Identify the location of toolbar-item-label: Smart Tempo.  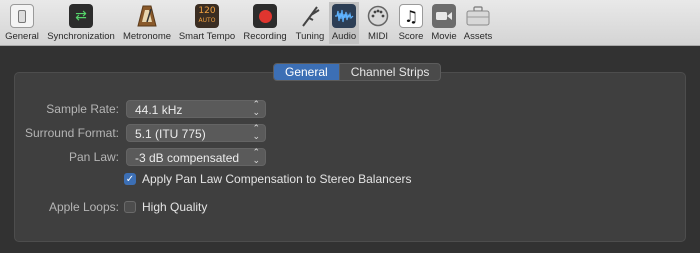
(207, 36).